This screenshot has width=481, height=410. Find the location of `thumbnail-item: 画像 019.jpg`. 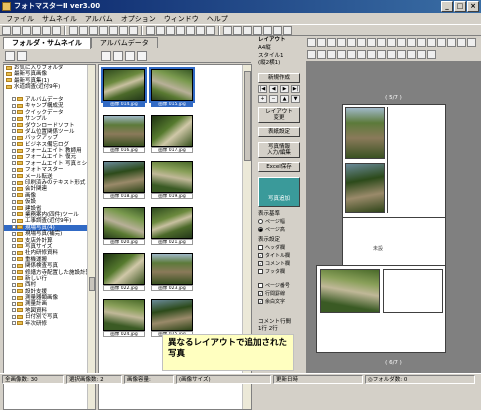

thumbnail-item: 画像 019.jpg is located at coordinates (172, 180).